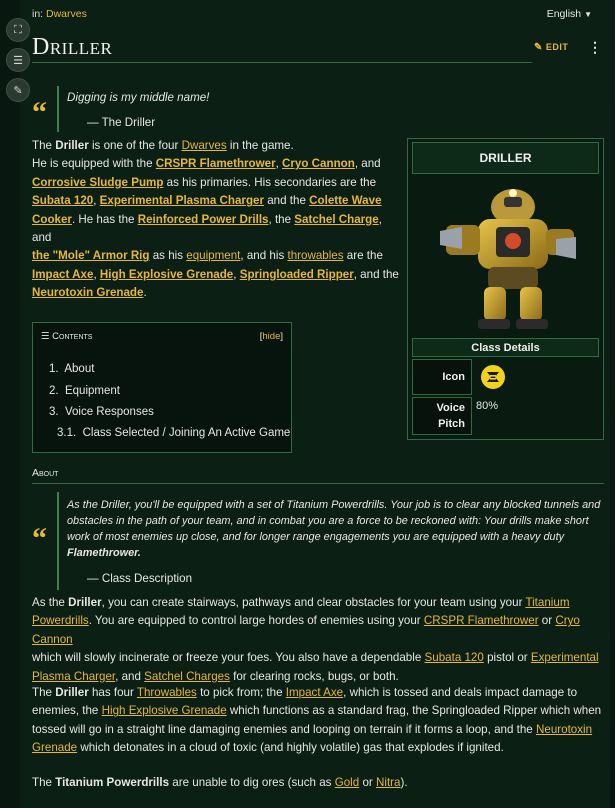 The width and height of the screenshot is (615, 808). Describe the element at coordinates (54, 391) in the screenshot. I see `toc-number: 2.` at that location.